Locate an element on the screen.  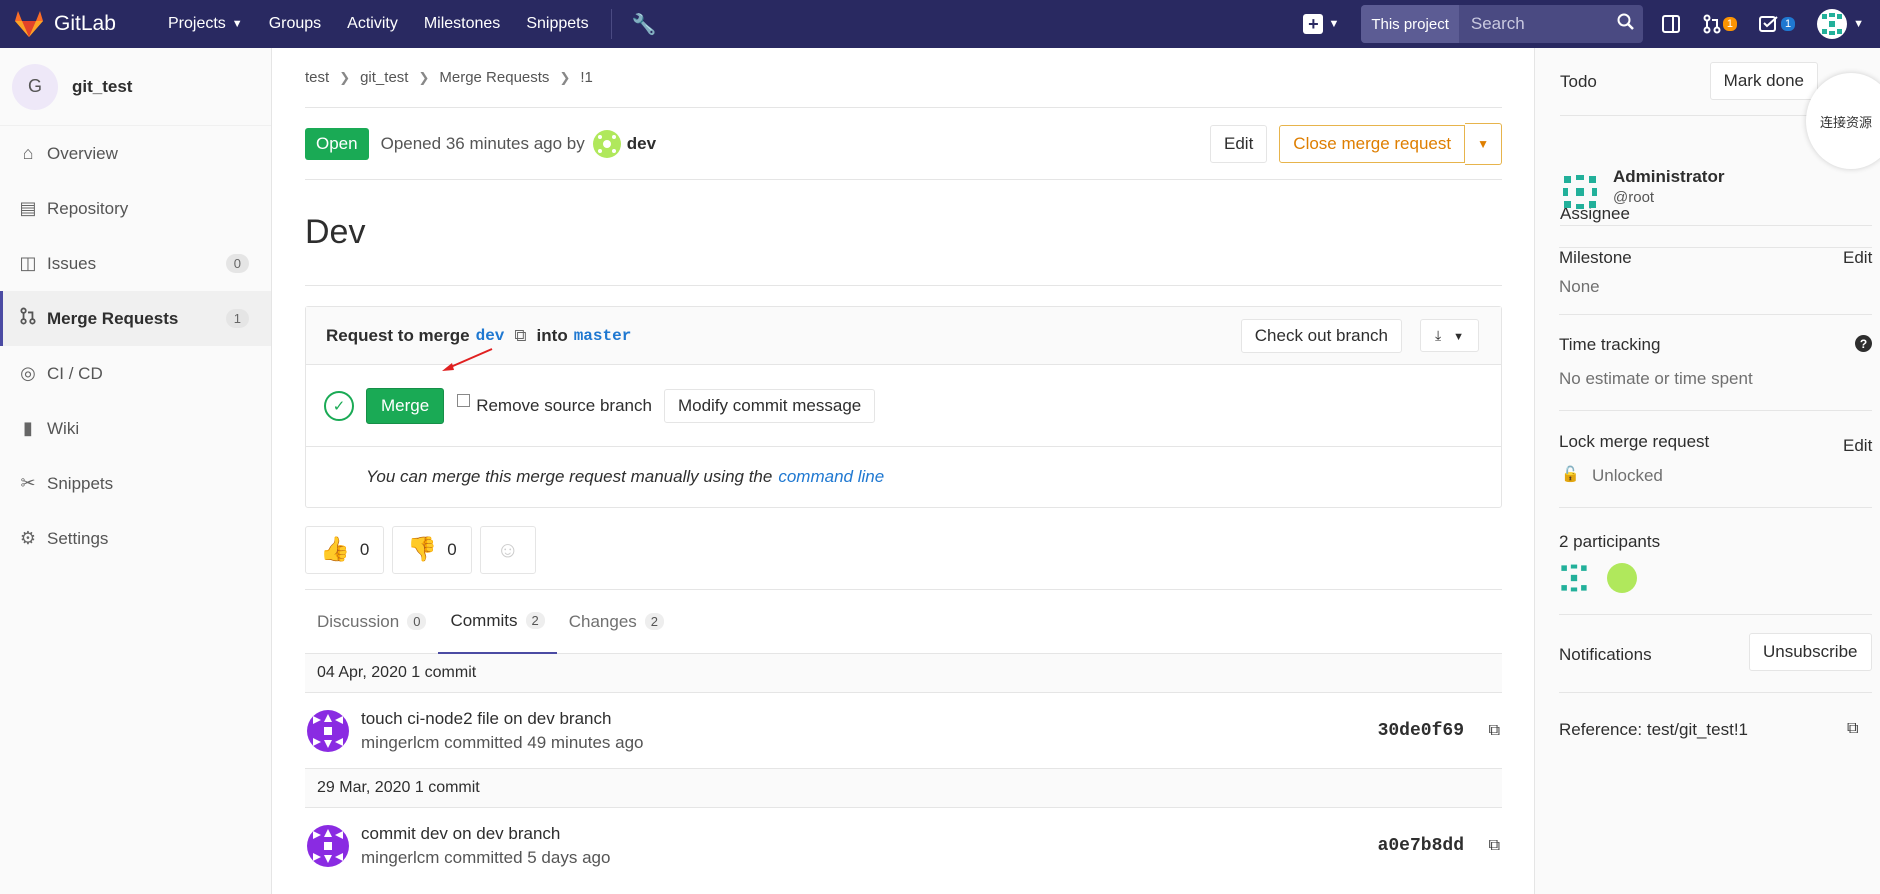
breadcrumb-group: test is located at coordinates (317, 77).